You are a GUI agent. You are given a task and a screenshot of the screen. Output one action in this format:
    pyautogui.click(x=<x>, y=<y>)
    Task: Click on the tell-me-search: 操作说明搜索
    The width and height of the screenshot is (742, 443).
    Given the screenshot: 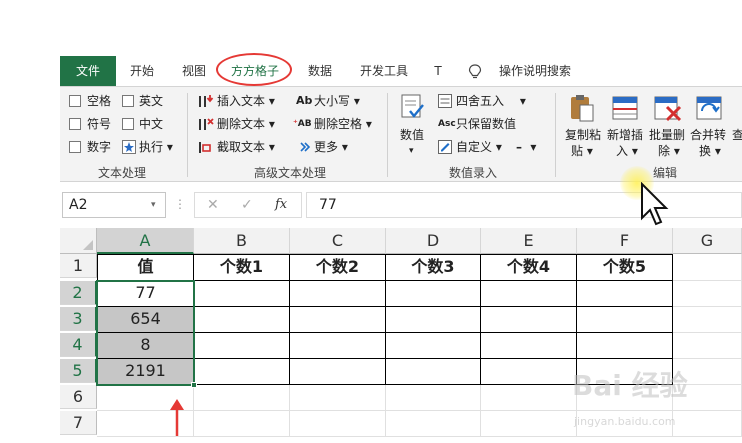 What is the action you would take?
    pyautogui.click(x=535, y=71)
    